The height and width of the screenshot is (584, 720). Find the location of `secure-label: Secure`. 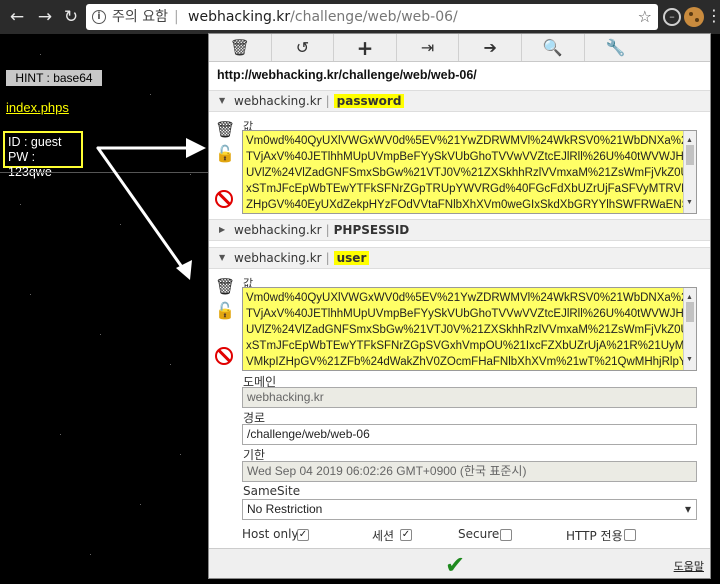

secure-label: Secure is located at coordinates (479, 534).